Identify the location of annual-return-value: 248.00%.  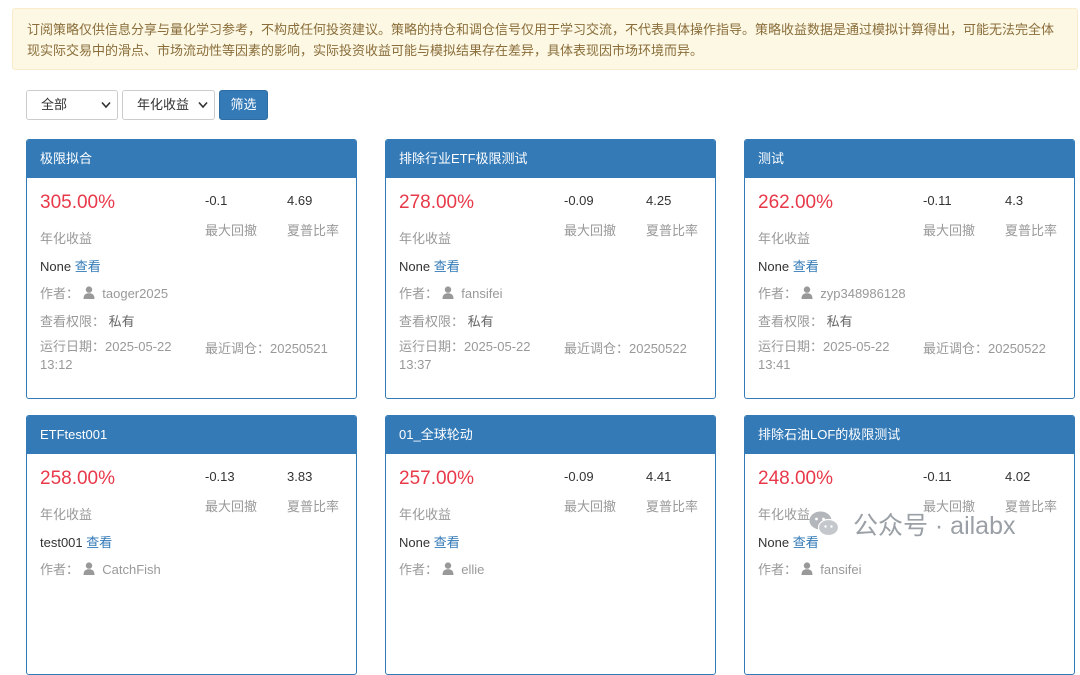
(796, 478).